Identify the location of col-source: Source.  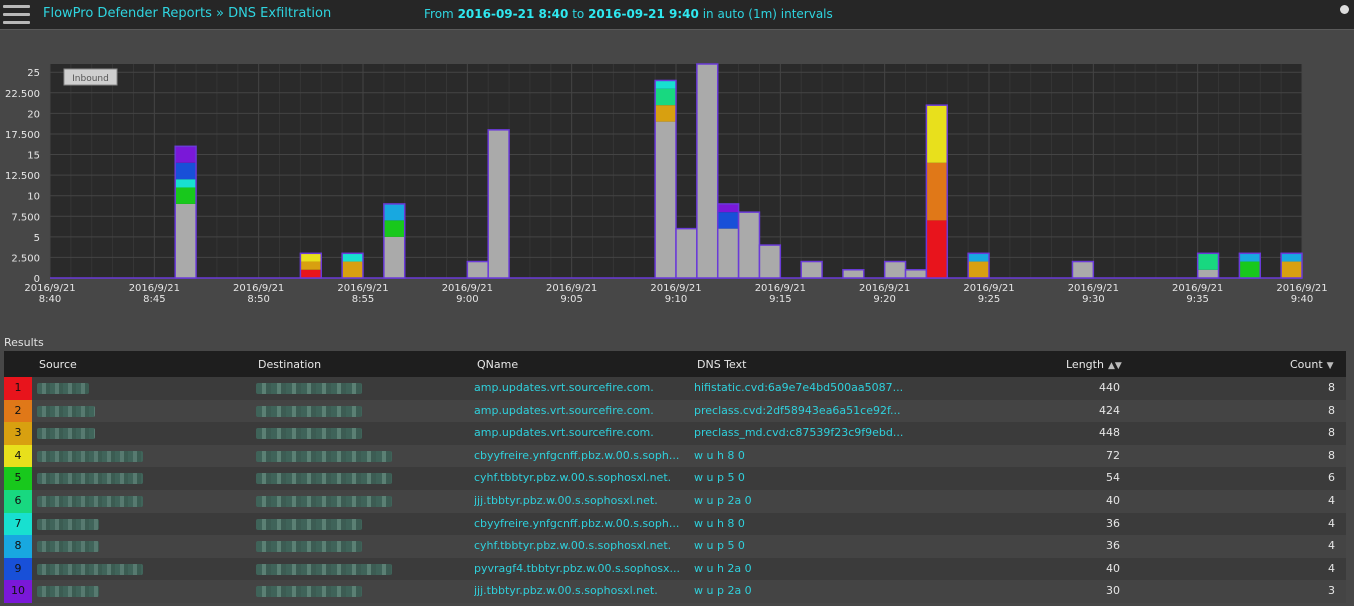
(58, 364).